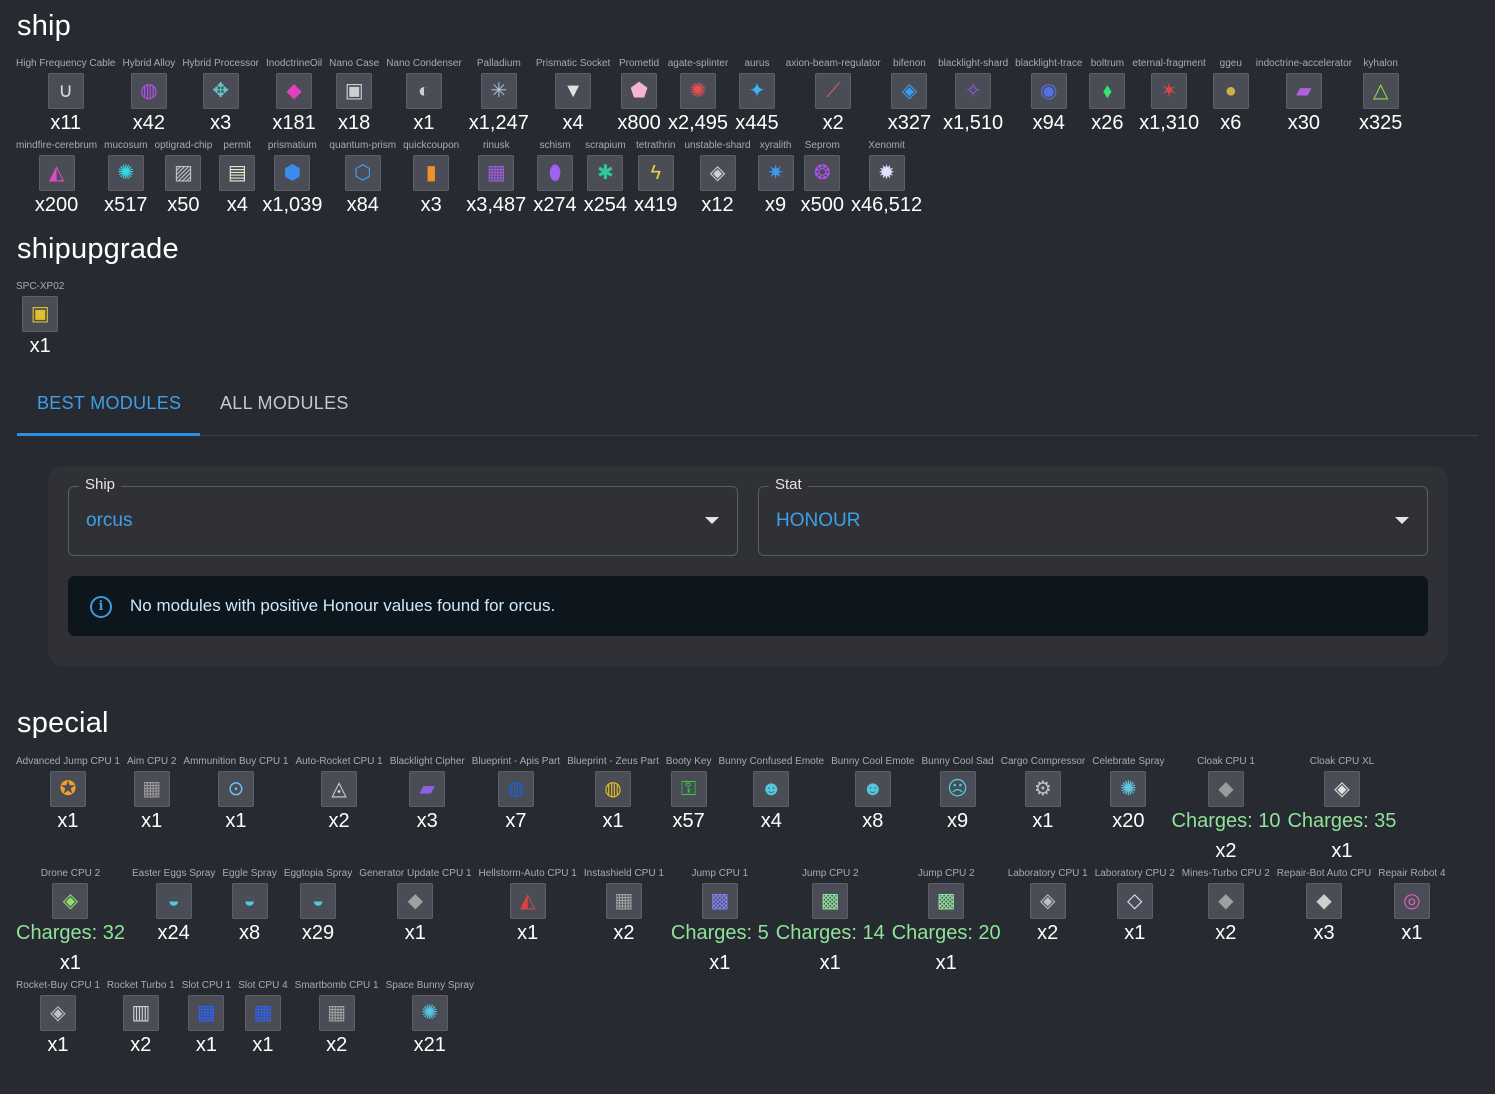 This screenshot has height=1094, width=1495. I want to click on inventory-item: Cloak CPU 1 ◆ Charges: 10 x2, so click(1226, 812).